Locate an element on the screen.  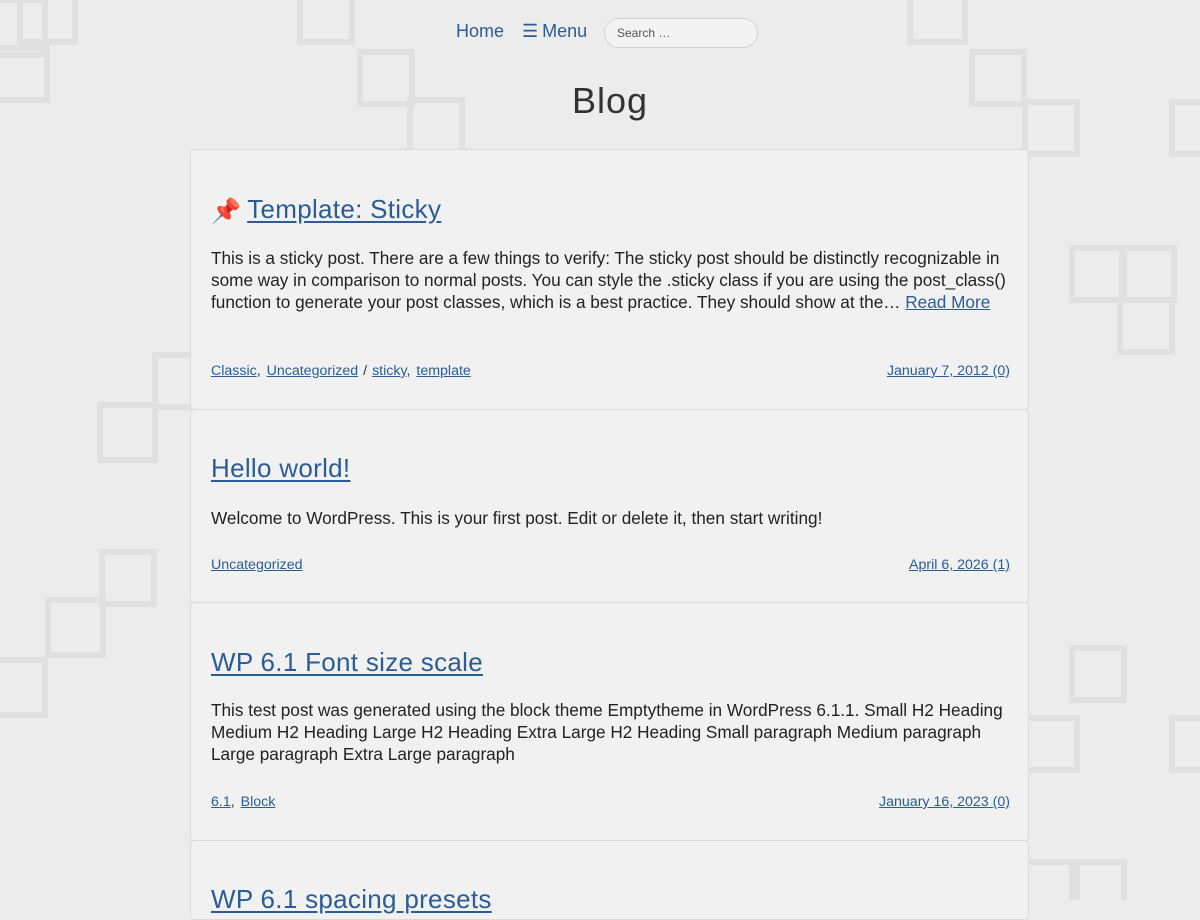
nav-menu-button: ☰Menu is located at coordinates (554, 31).